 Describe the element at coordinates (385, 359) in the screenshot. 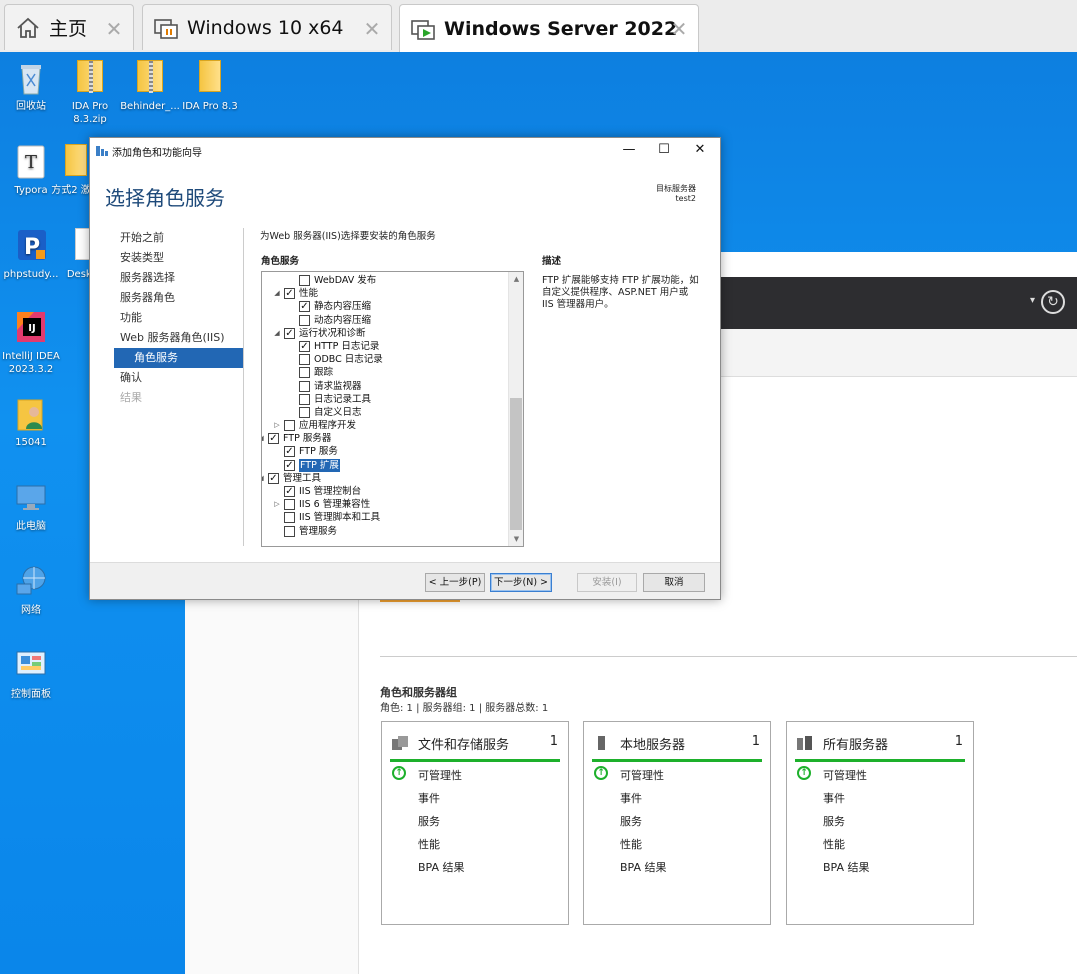

I see `tree-item: ODBC 日志记录` at that location.